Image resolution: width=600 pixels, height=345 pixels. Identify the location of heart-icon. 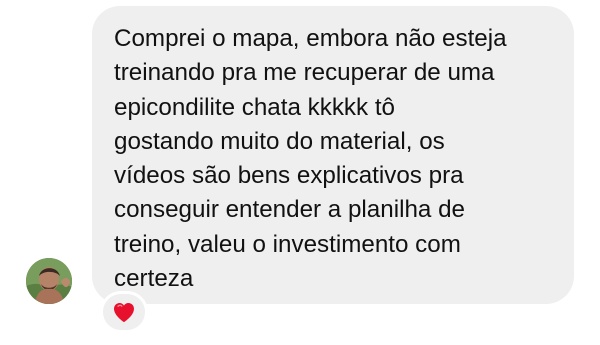
(124, 313).